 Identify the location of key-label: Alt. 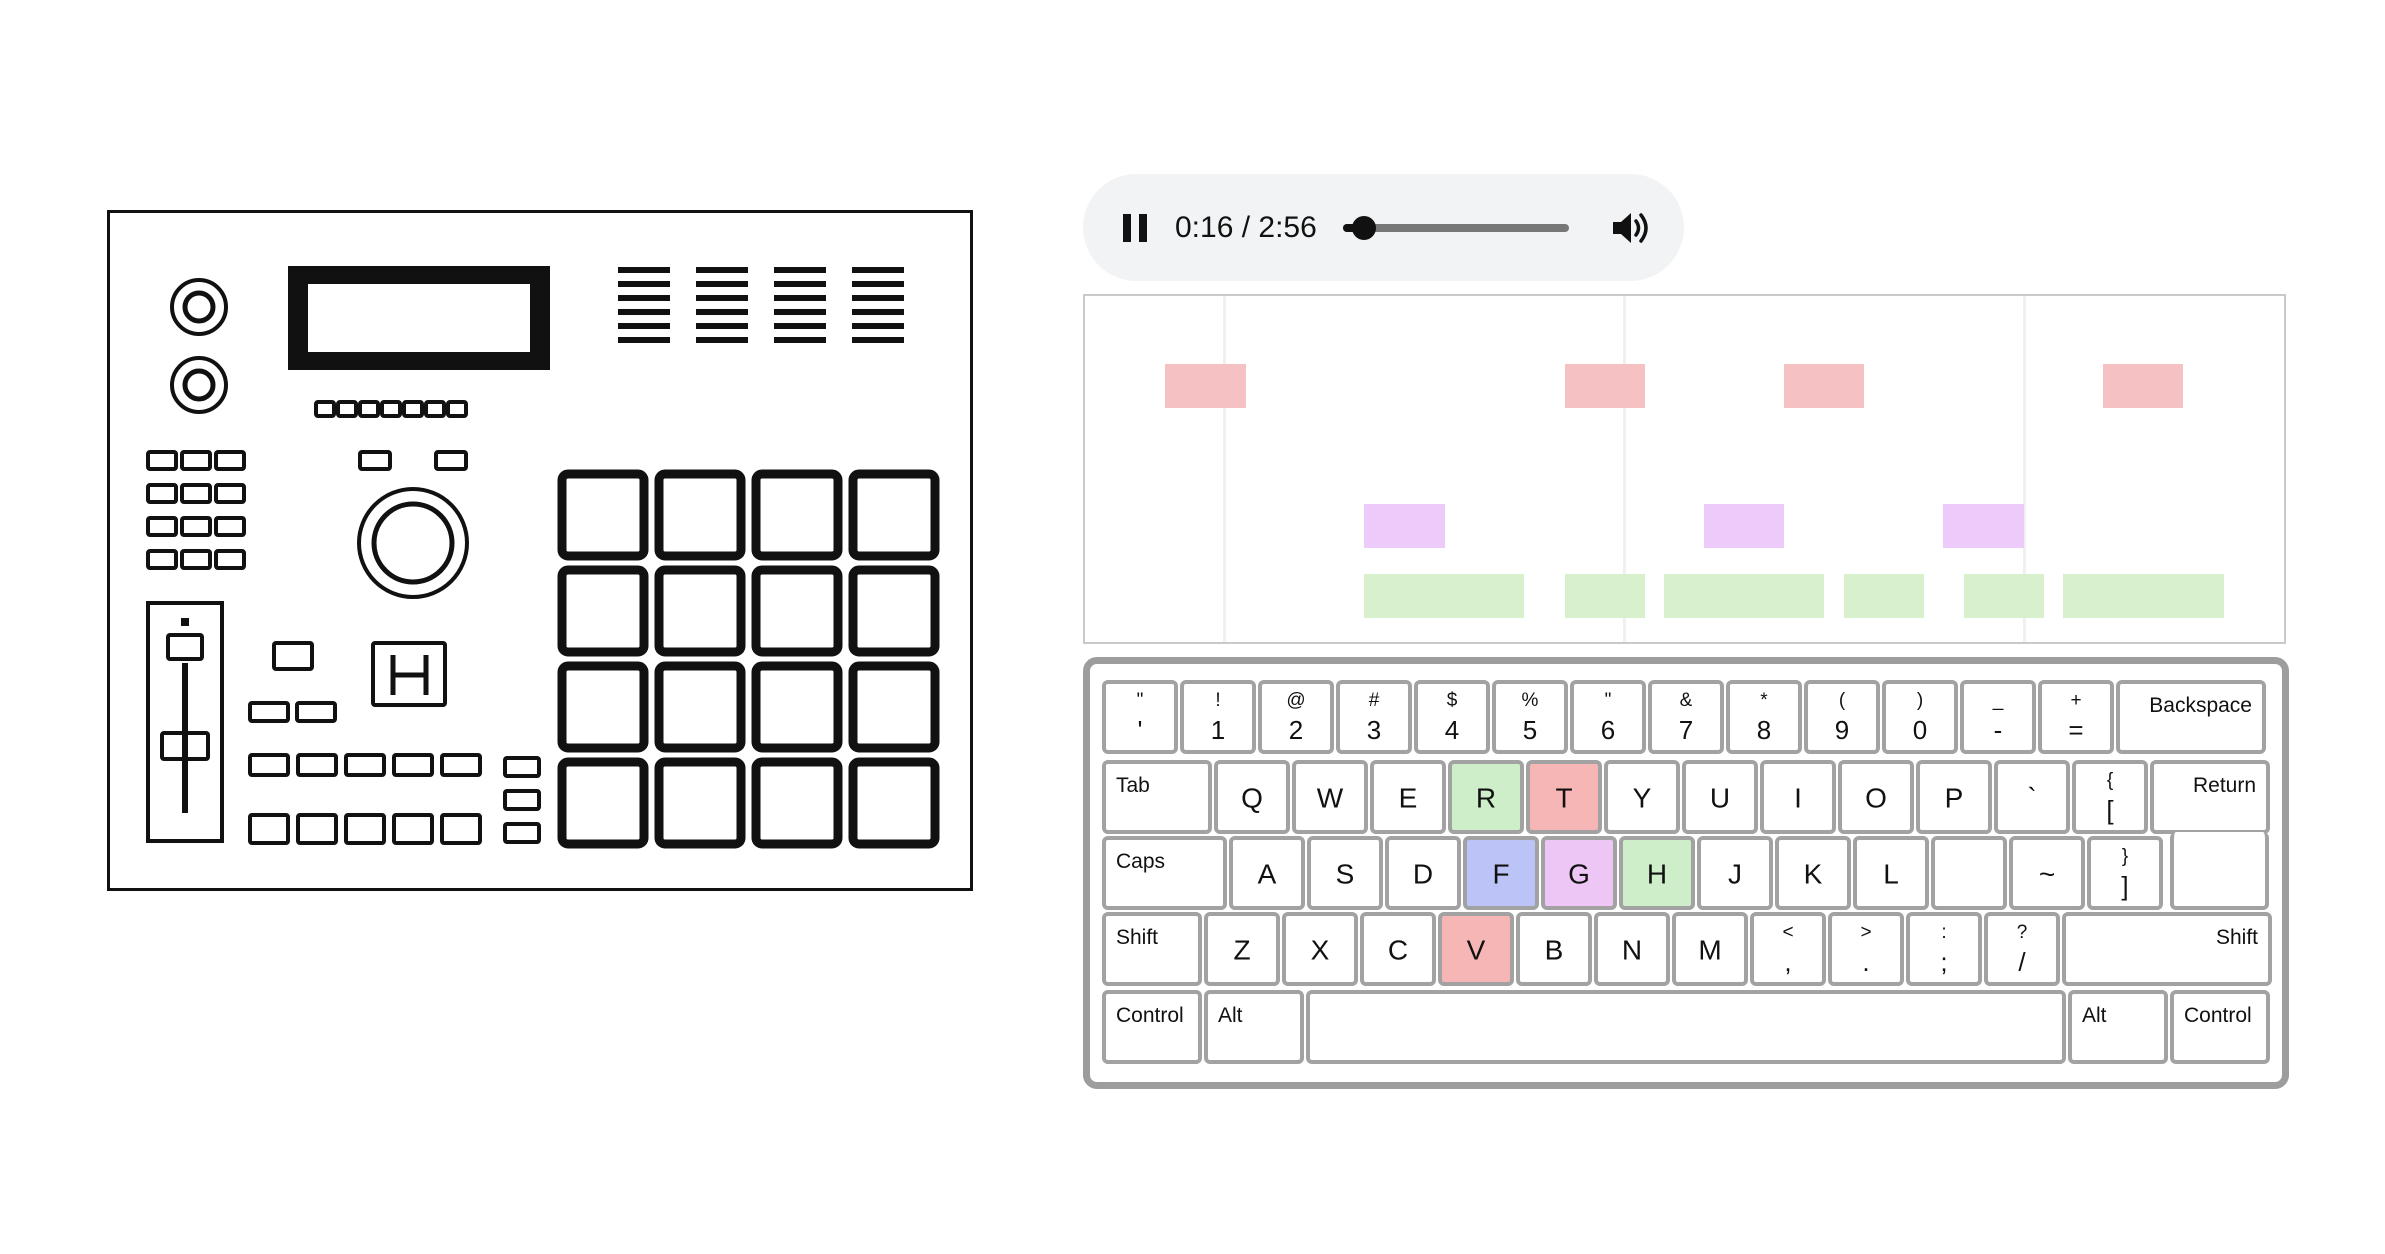
(1230, 1015).